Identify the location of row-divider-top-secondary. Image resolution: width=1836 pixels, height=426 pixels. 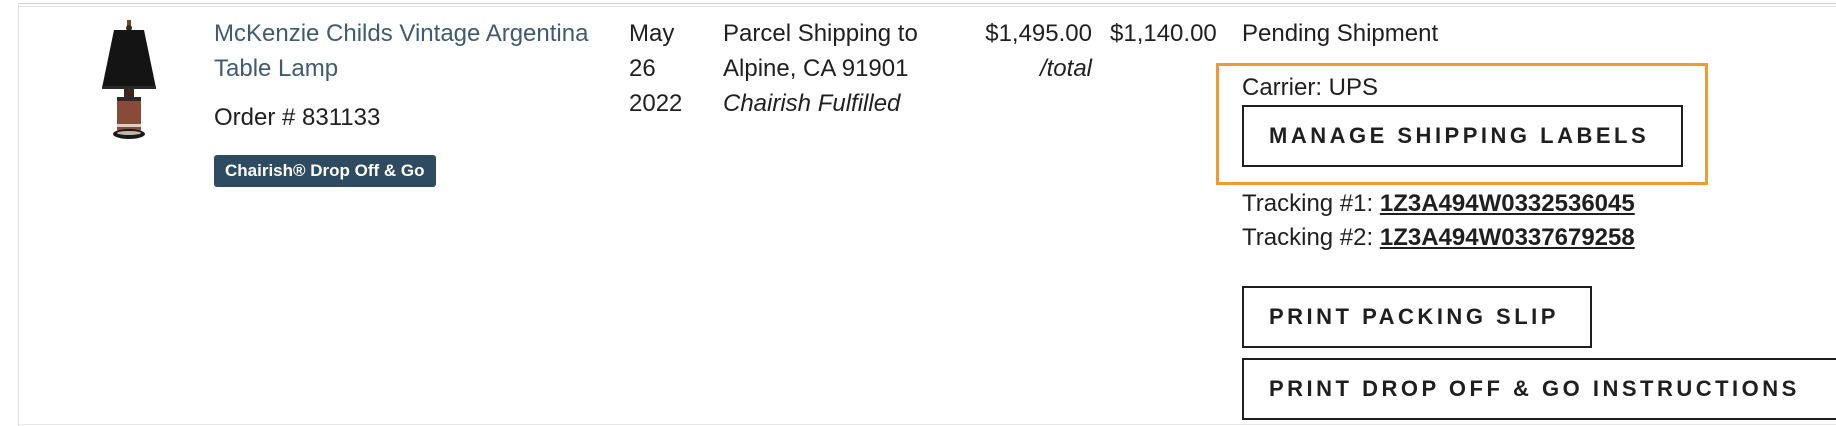
(927, 6).